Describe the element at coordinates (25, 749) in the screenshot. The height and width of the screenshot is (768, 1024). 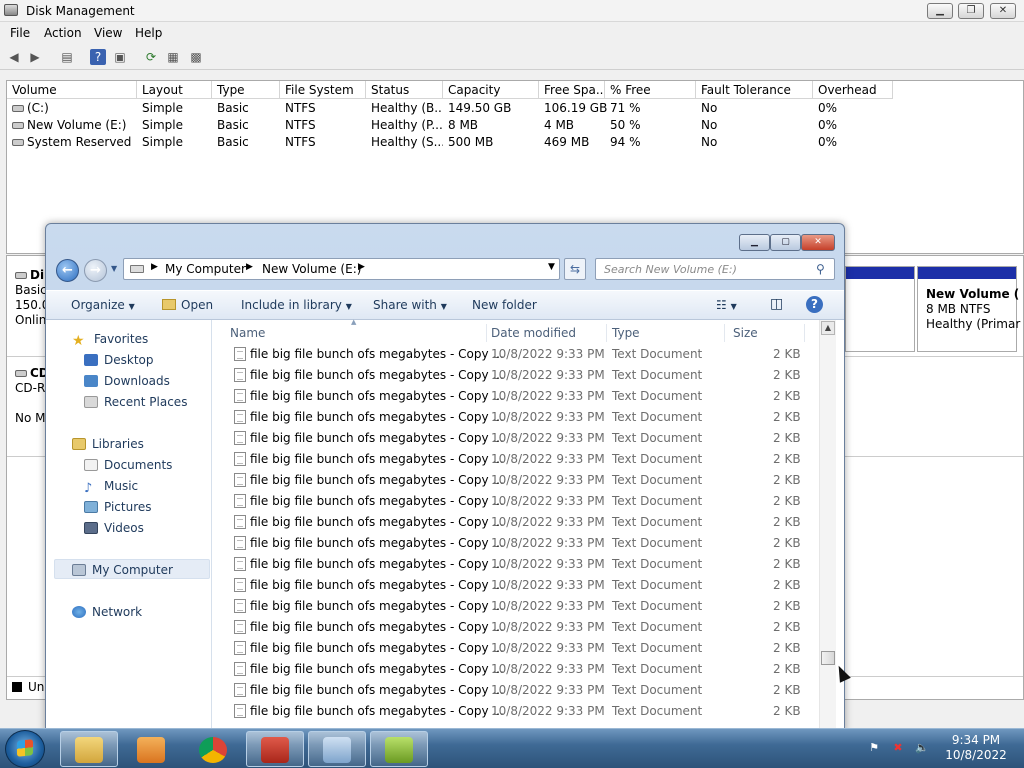
I see `start-orb-icon` at that location.